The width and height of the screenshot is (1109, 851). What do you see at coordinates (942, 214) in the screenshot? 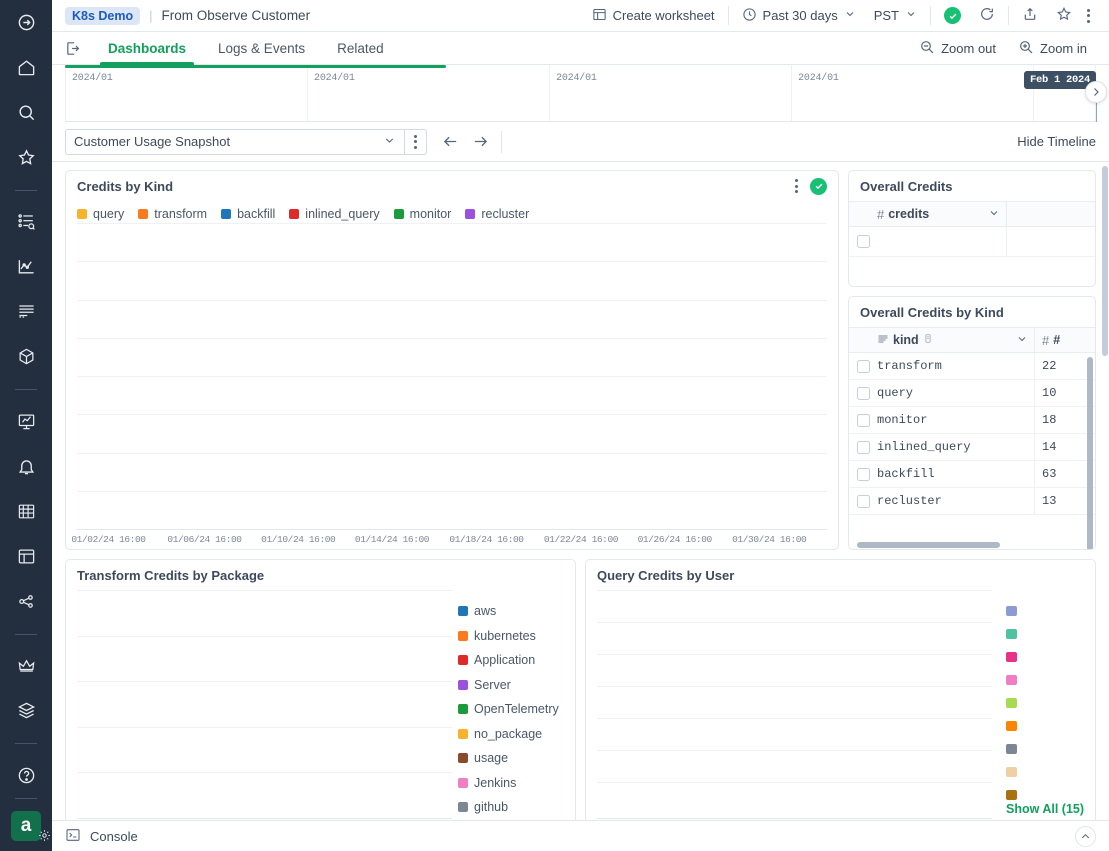
I see `column-credits: # credits` at bounding box center [942, 214].